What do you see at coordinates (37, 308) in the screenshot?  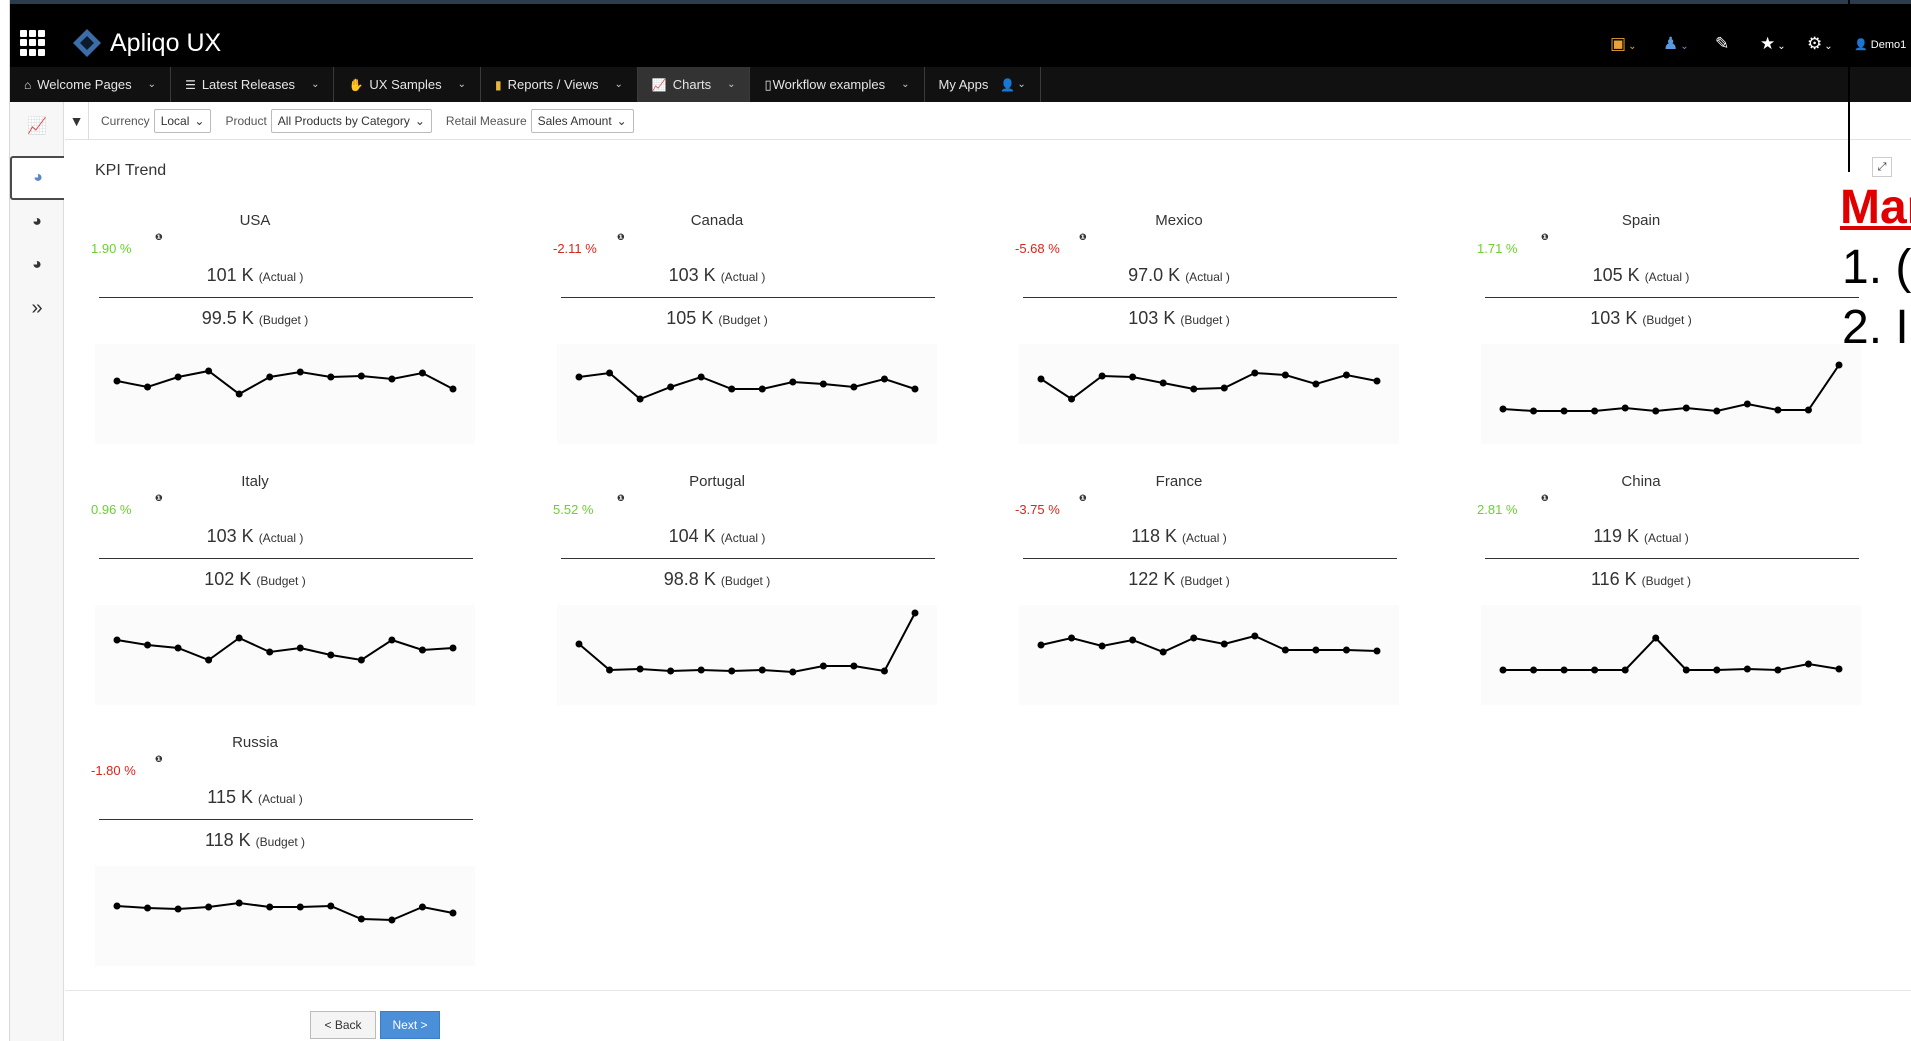 I see `double-chevron-right-icon: »` at bounding box center [37, 308].